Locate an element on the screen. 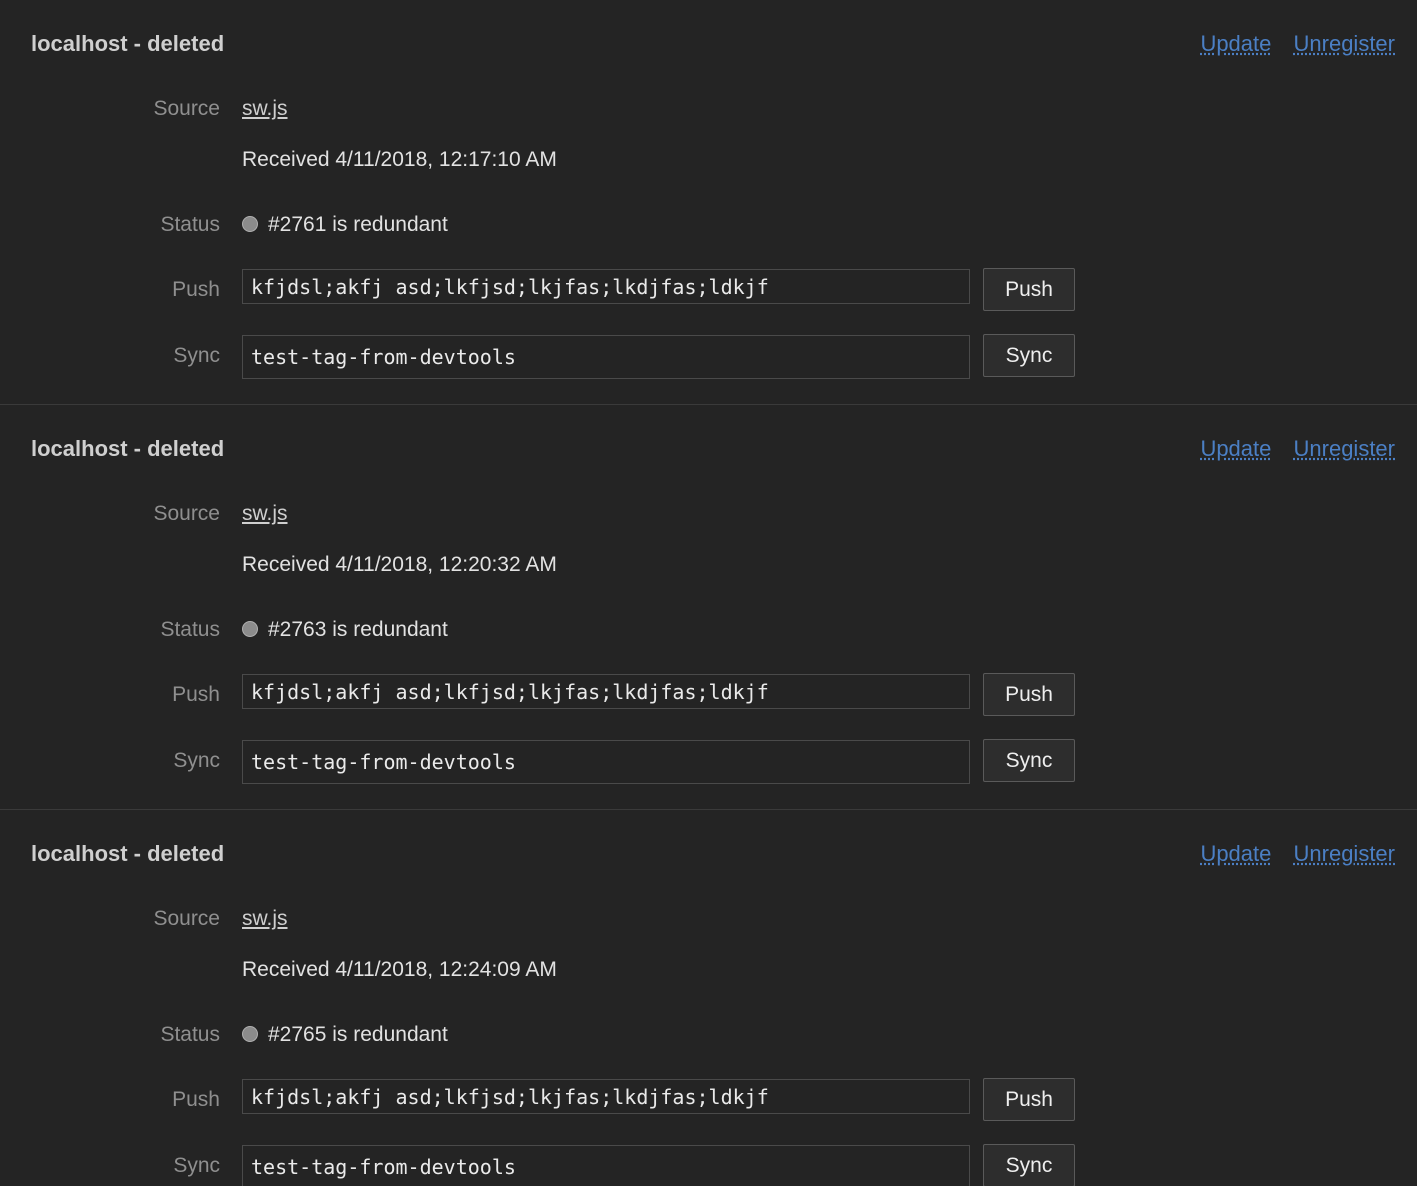 This screenshot has width=1417, height=1186. received-text: Received 4/11/2018, 12:24:09 AM is located at coordinates (399, 969).